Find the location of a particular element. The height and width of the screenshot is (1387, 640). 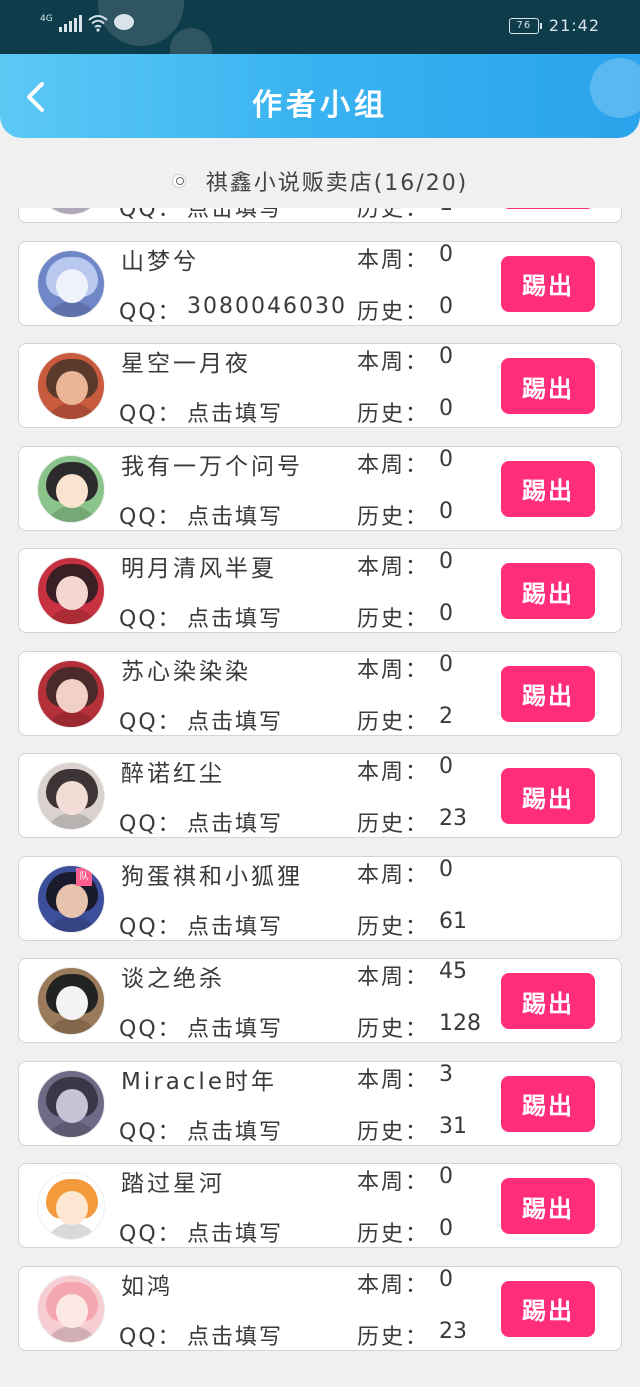

member-card: Miracle时年 QQ： 点击填写 本周： 3 历史： 31 踢出 is located at coordinates (320, 1103).